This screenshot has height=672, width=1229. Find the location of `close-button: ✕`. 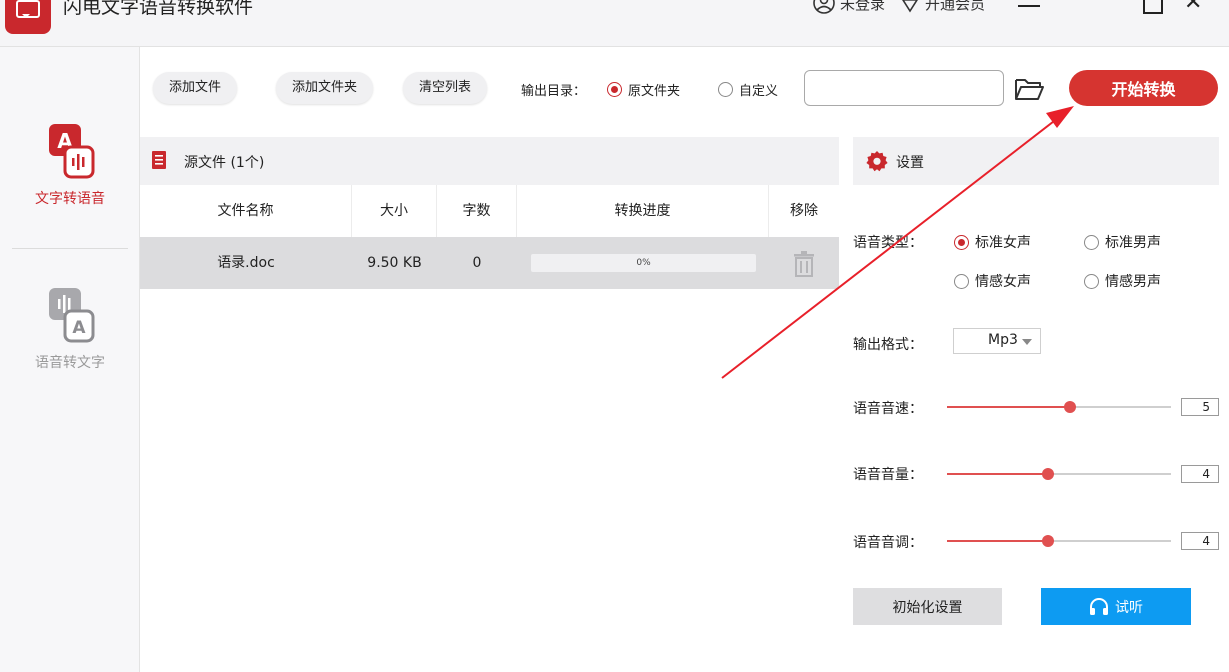

close-button: ✕ is located at coordinates (1196, 7).